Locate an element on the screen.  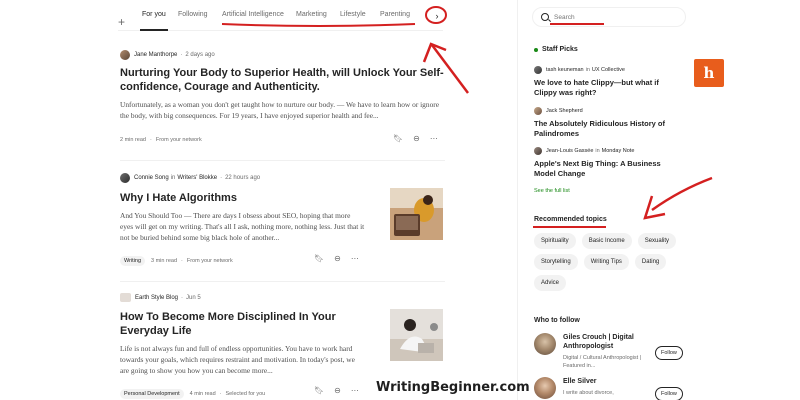
article-source: Selected for you is located at coordinates (245, 394).